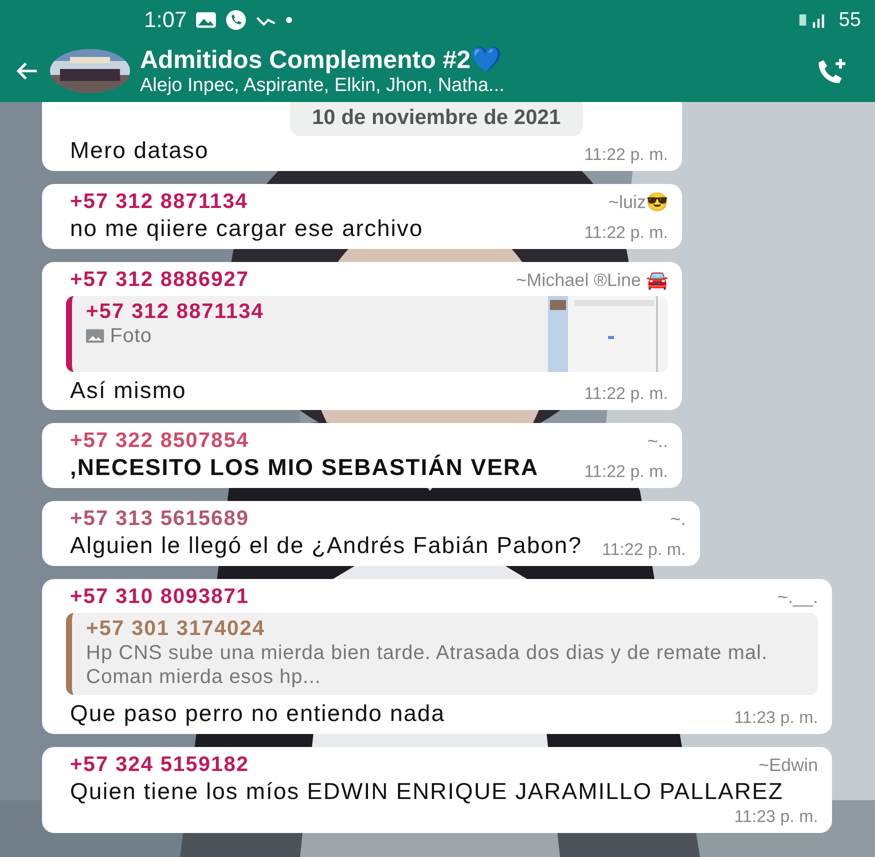 The image size is (875, 857). Describe the element at coordinates (165, 20) in the screenshot. I see `status-time: 1:07` at that location.